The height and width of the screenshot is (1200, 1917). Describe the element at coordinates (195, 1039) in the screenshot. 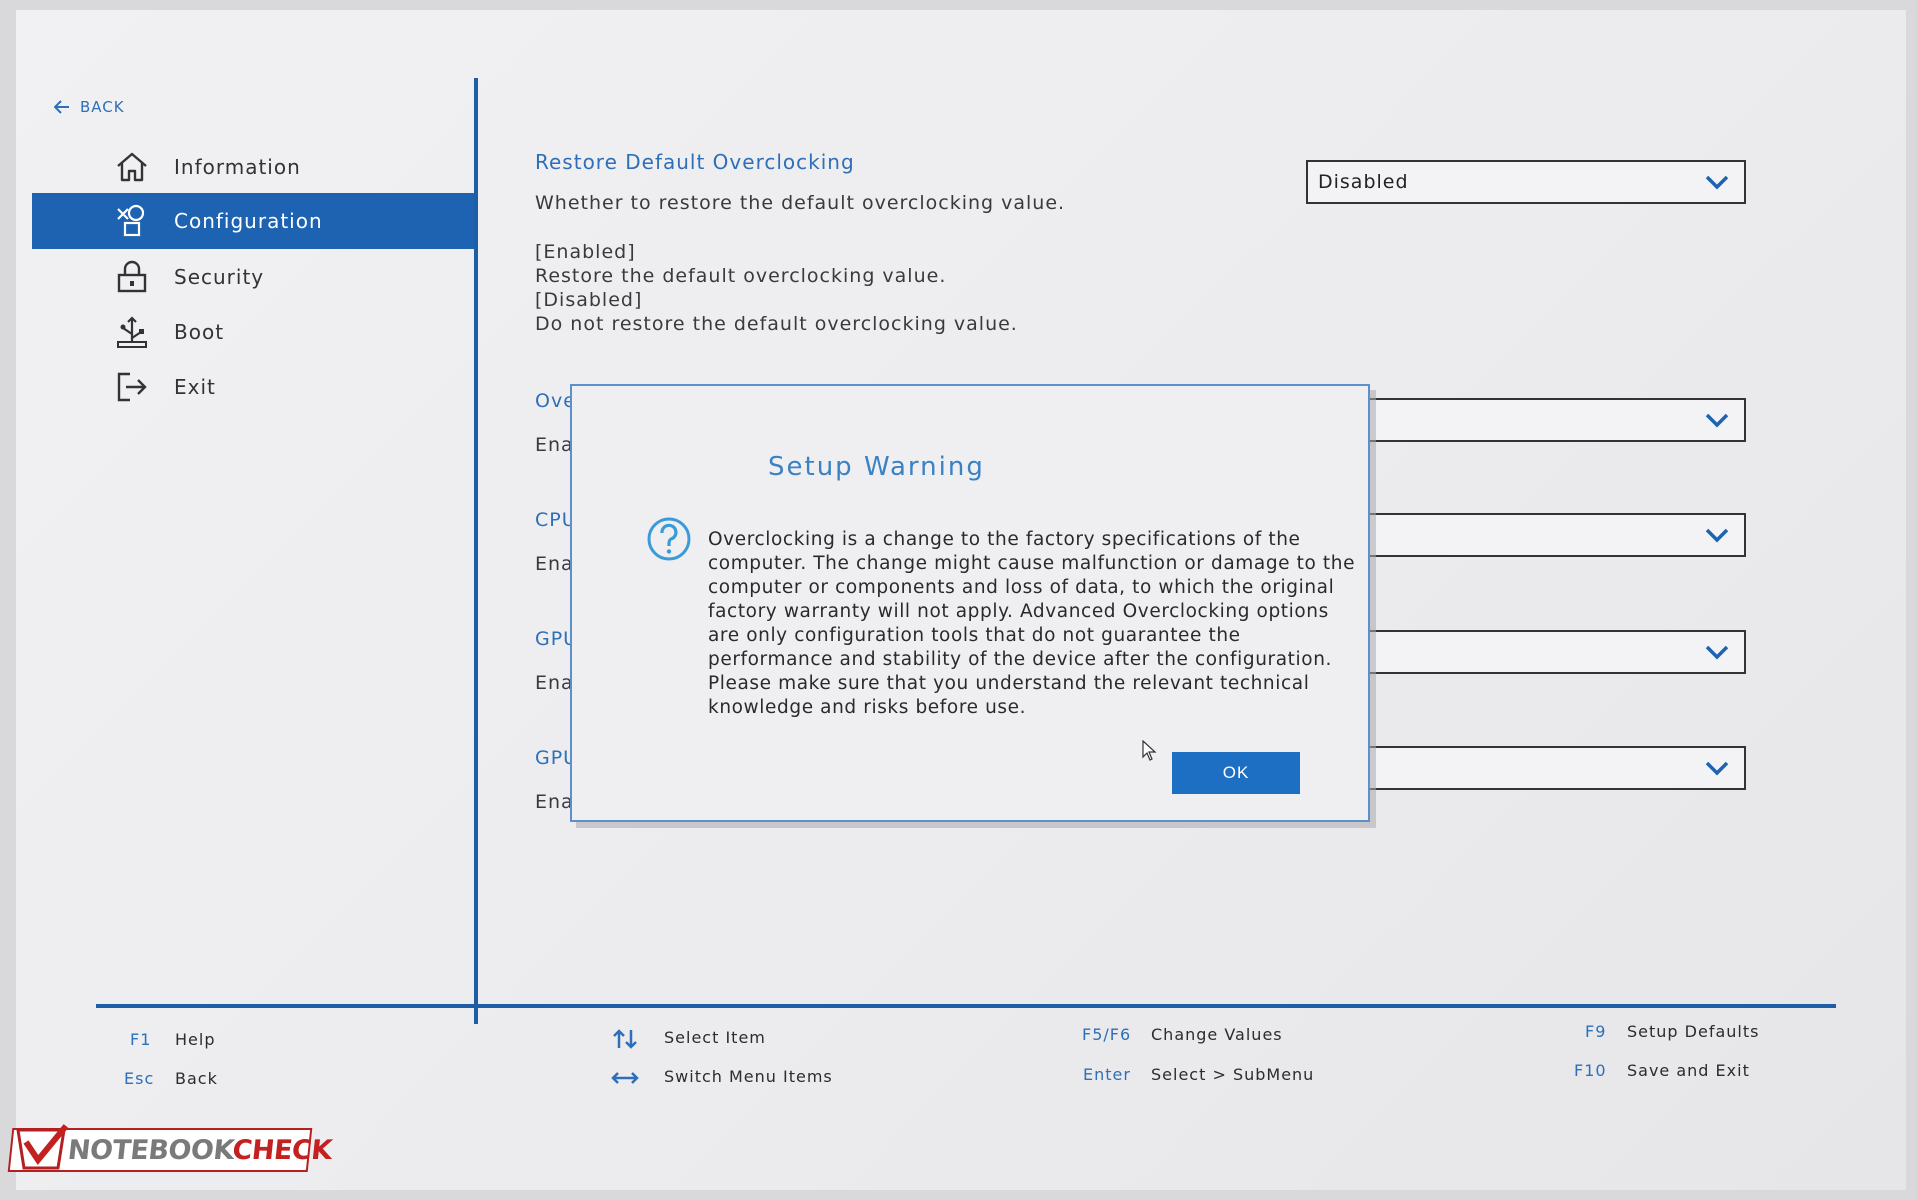

I see `help-label: Help` at that location.